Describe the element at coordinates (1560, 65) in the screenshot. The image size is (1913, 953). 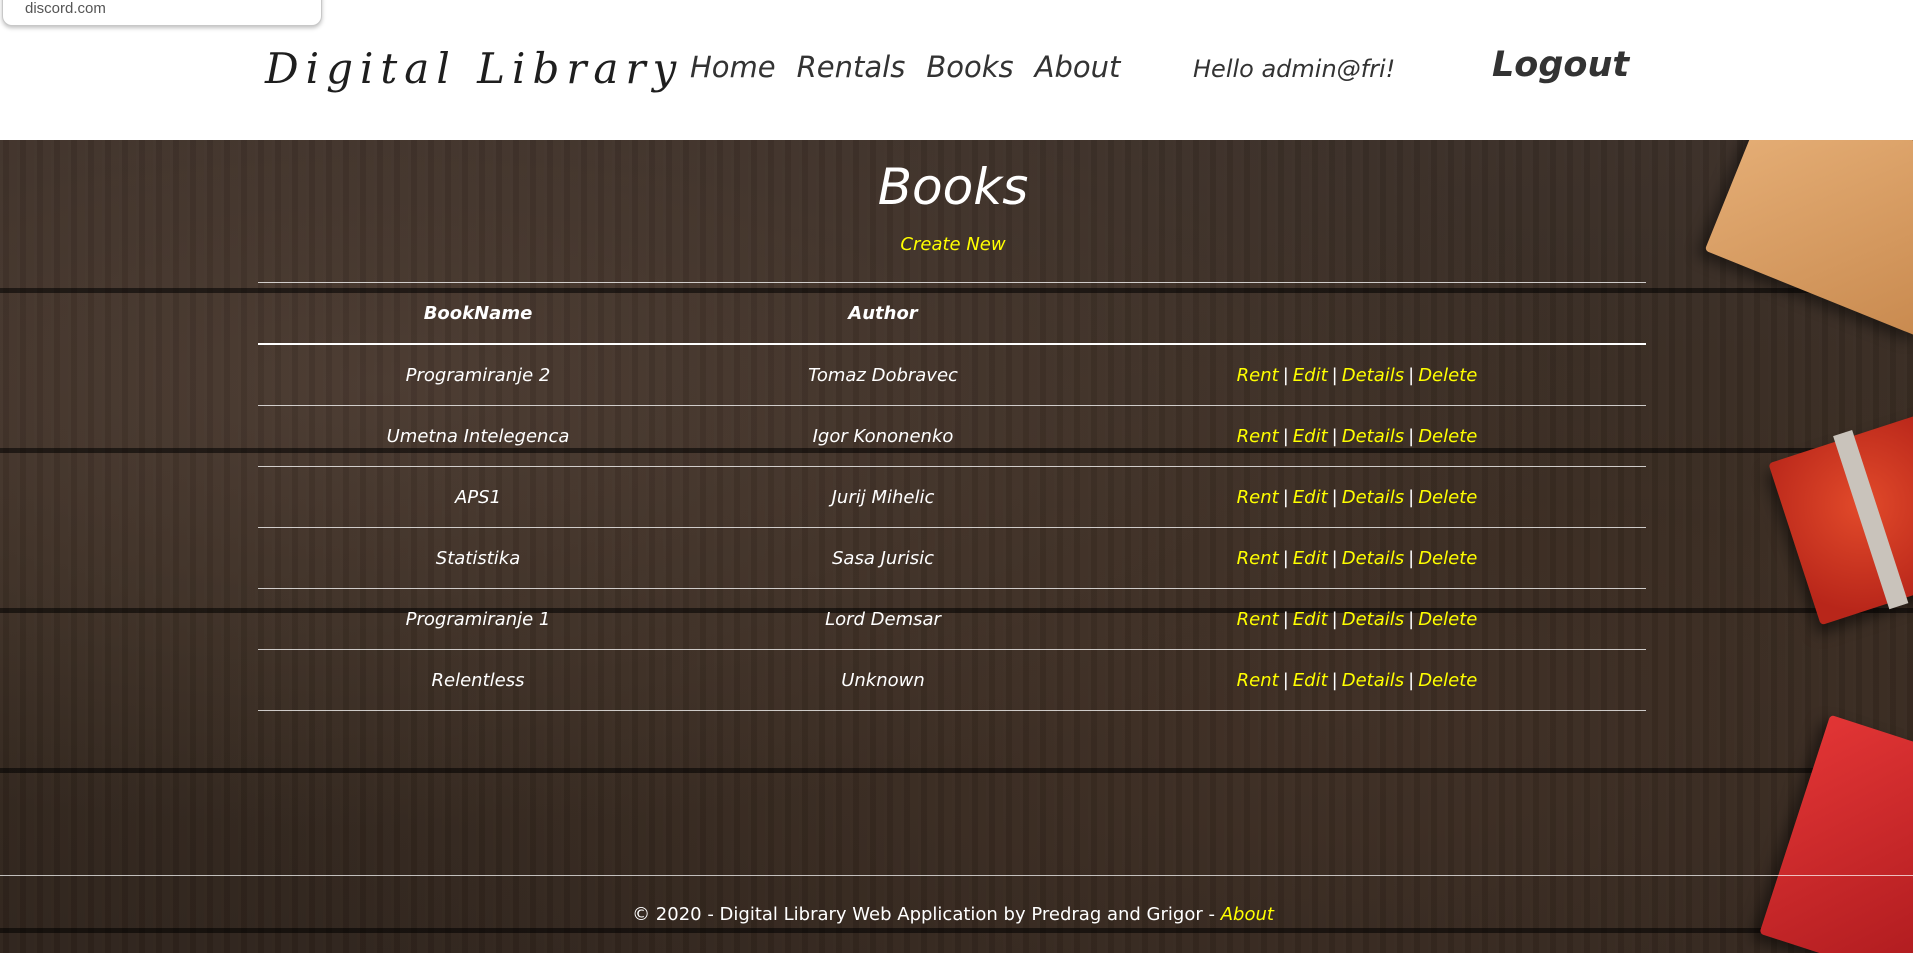
I see `logout-button: Logout` at that location.